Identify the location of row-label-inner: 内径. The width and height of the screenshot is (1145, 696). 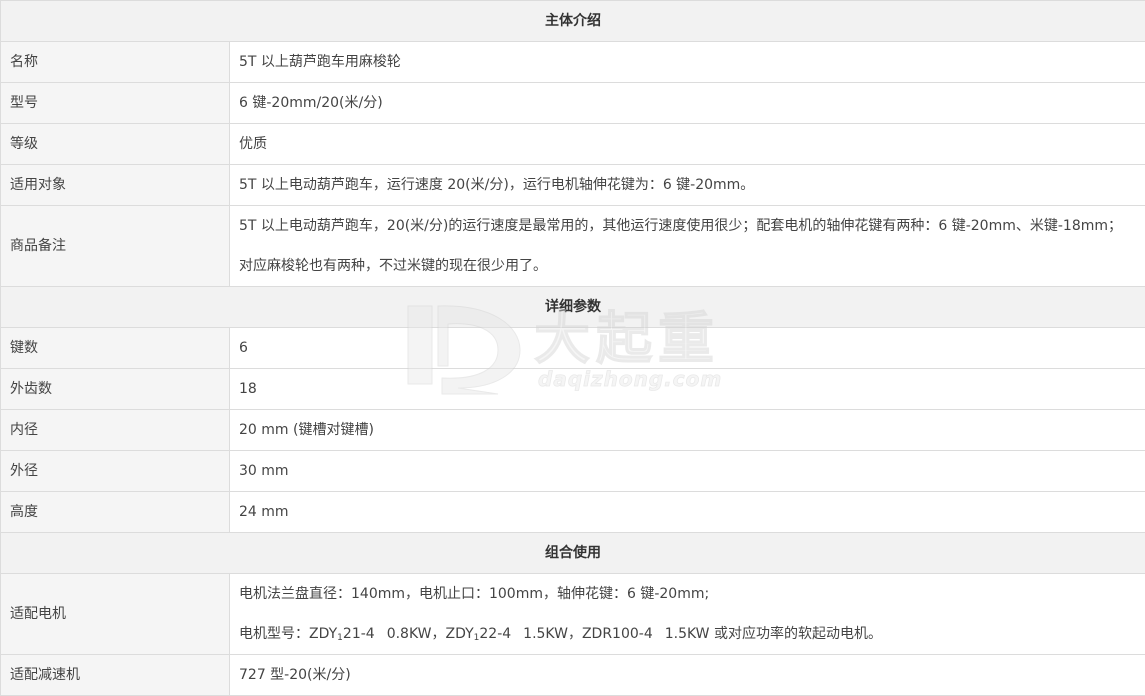
(115, 430).